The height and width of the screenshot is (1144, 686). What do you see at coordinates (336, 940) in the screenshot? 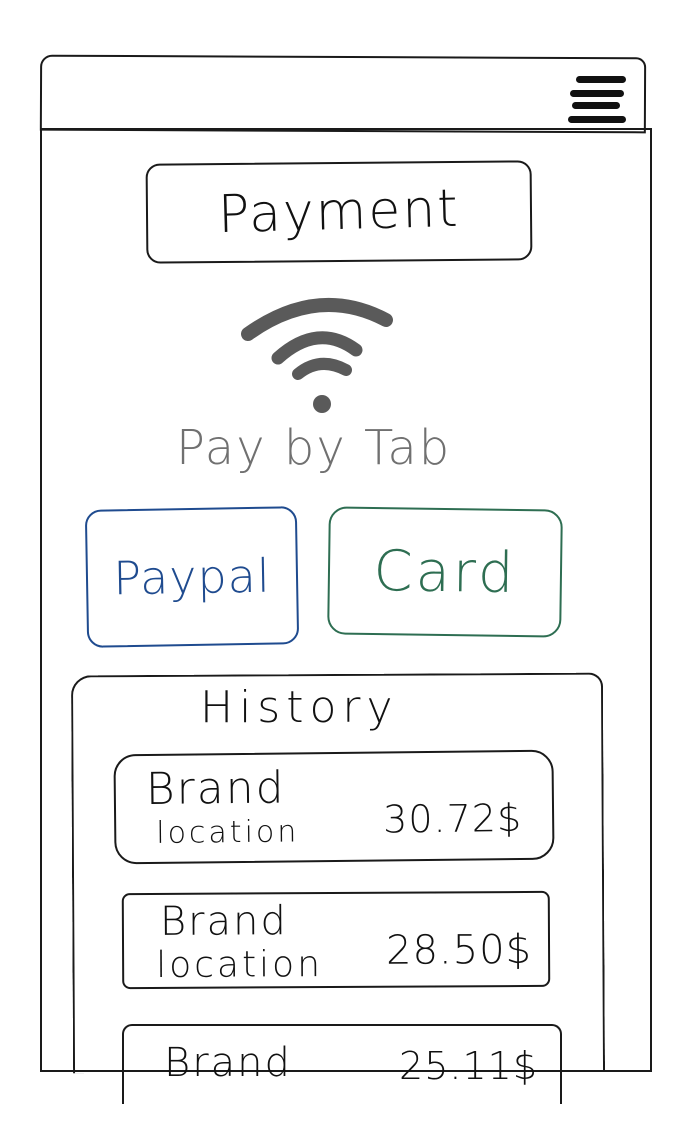
I see `history-item: Brand location 28.50$` at bounding box center [336, 940].